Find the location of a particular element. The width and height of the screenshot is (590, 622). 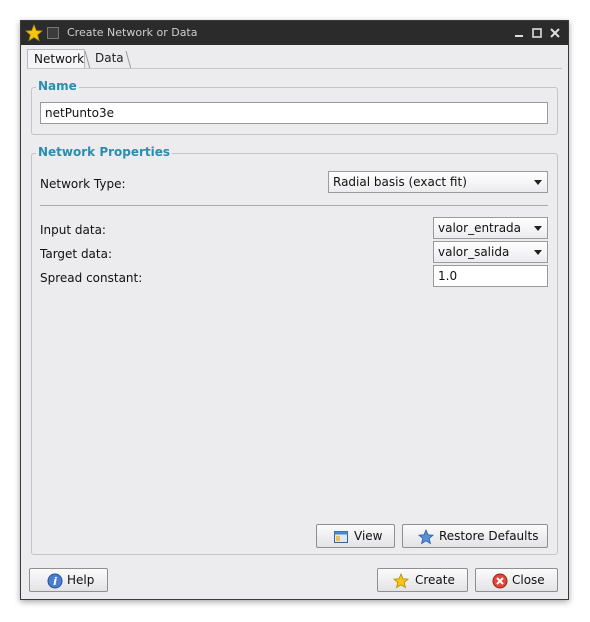

restore-defaults-button: Restore Defaults is located at coordinates (475, 536).